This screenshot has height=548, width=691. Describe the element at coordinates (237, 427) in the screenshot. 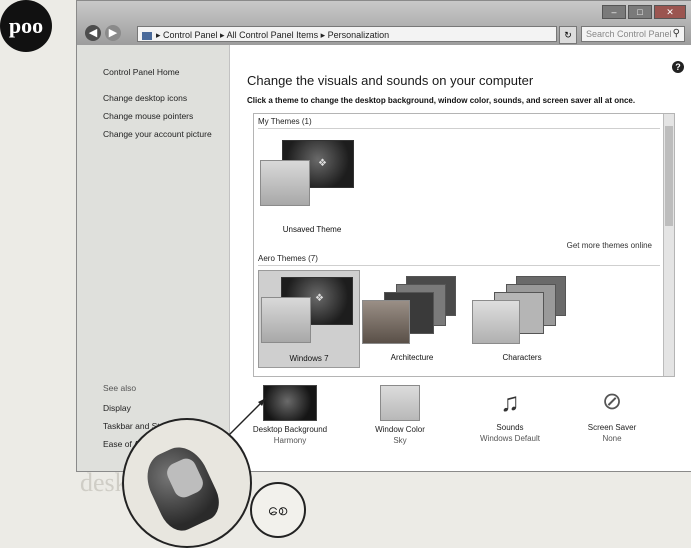

I see `callout-arrow` at that location.